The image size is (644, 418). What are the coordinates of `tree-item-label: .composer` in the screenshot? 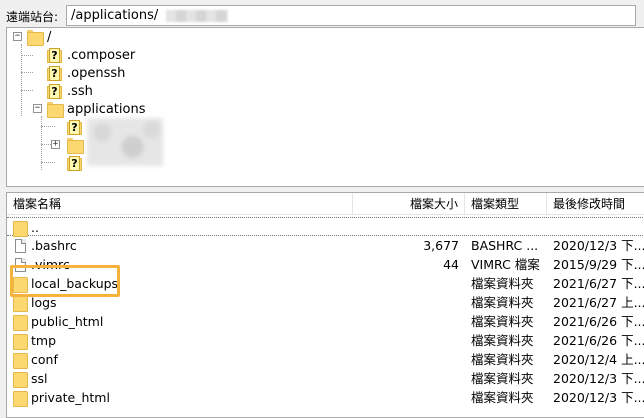 It's located at (101, 55).